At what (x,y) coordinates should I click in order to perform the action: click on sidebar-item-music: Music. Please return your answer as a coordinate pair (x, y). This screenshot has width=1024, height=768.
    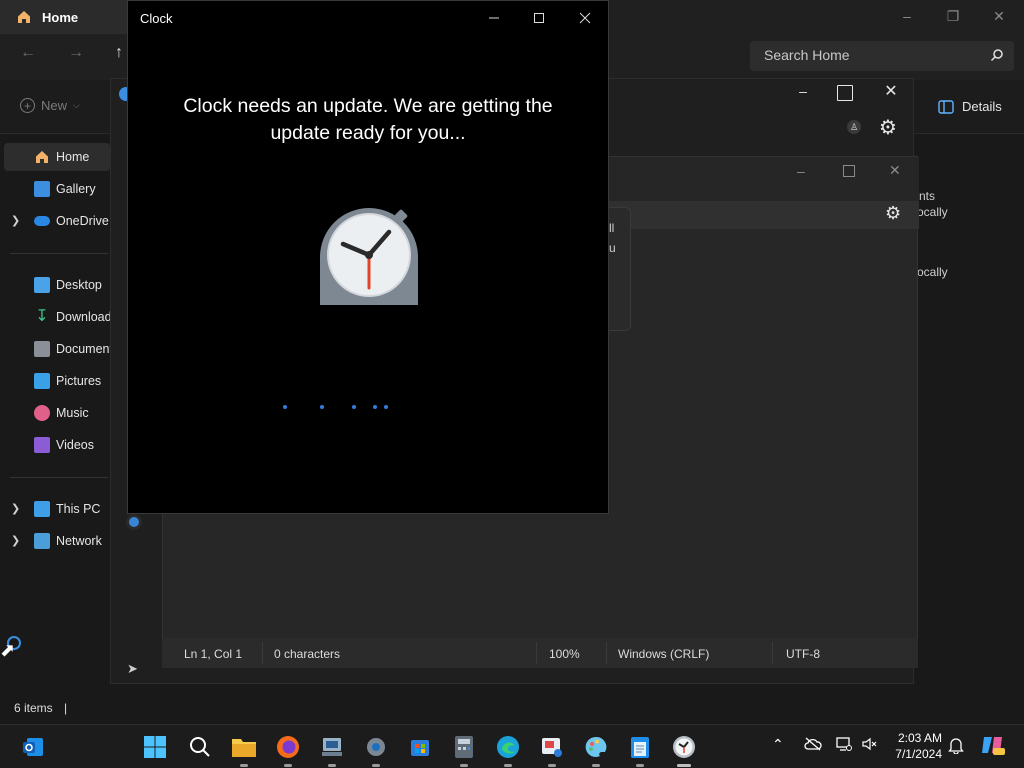
    Looking at the image, I should click on (55, 413).